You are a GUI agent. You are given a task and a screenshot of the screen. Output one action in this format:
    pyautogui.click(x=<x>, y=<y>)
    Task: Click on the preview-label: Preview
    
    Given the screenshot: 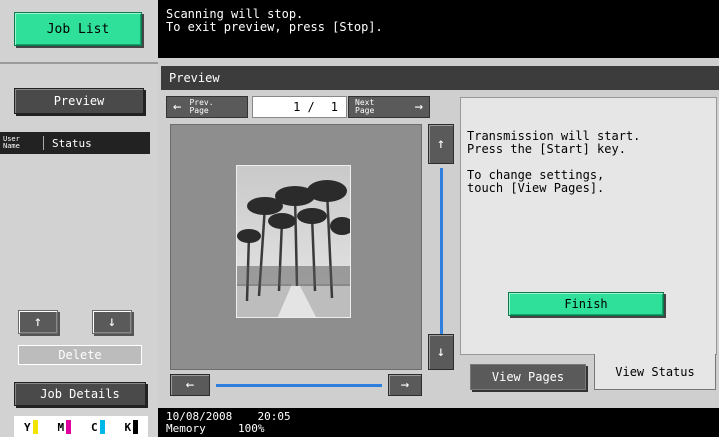 What is the action you would take?
    pyautogui.click(x=79, y=101)
    